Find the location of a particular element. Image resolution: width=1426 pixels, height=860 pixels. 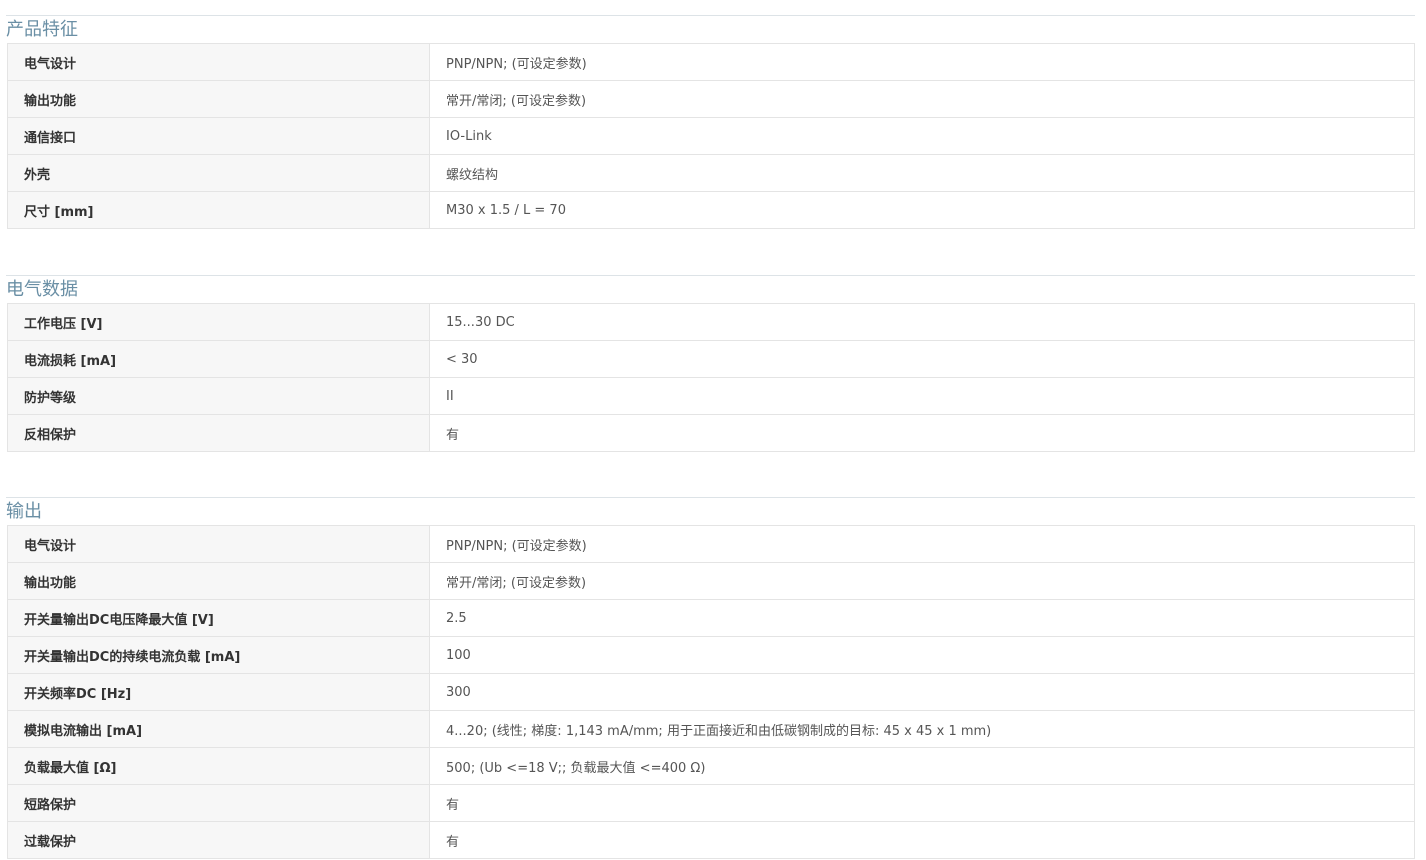

spec-value: < 30 is located at coordinates (922, 359).